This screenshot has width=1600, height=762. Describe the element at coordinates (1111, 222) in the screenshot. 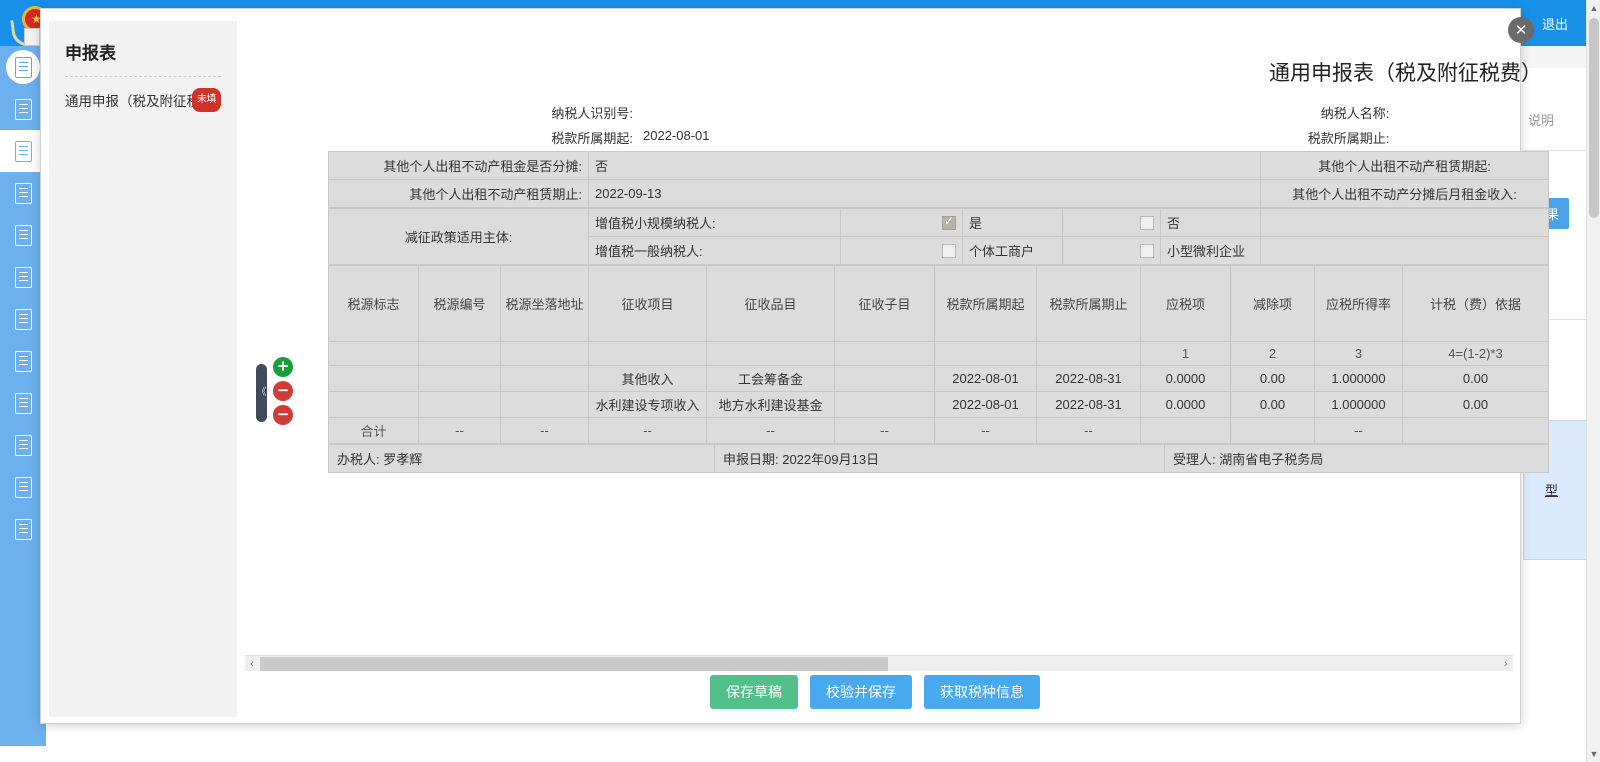

I see `small-scale-no-checkbox-cell` at that location.